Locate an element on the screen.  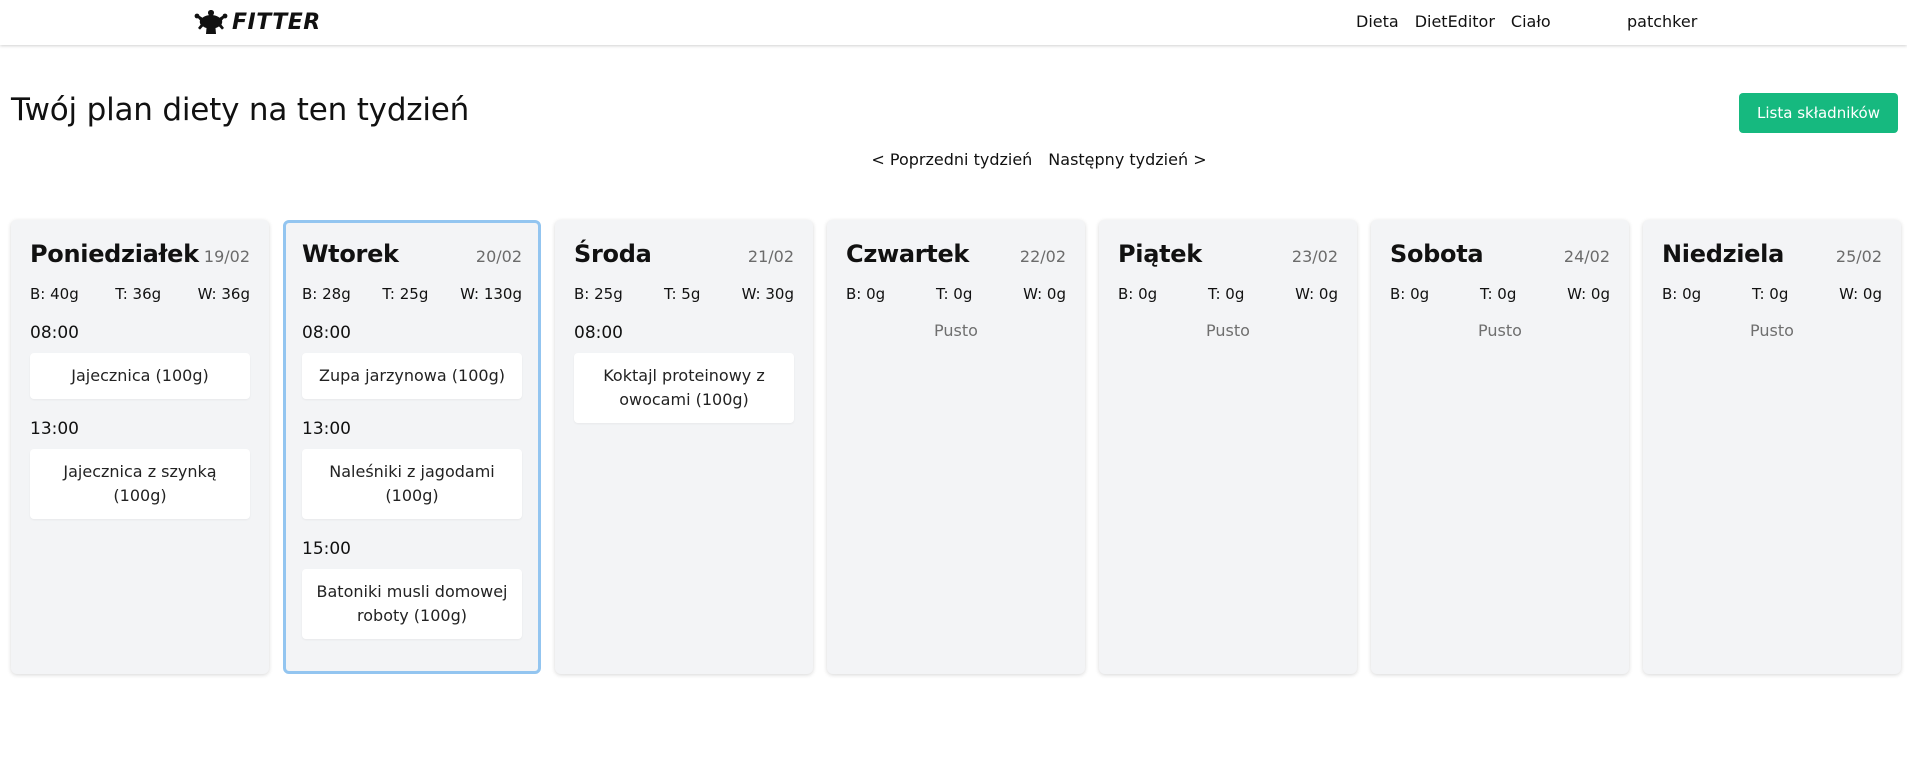
day-name: Sobota is located at coordinates (1437, 254).